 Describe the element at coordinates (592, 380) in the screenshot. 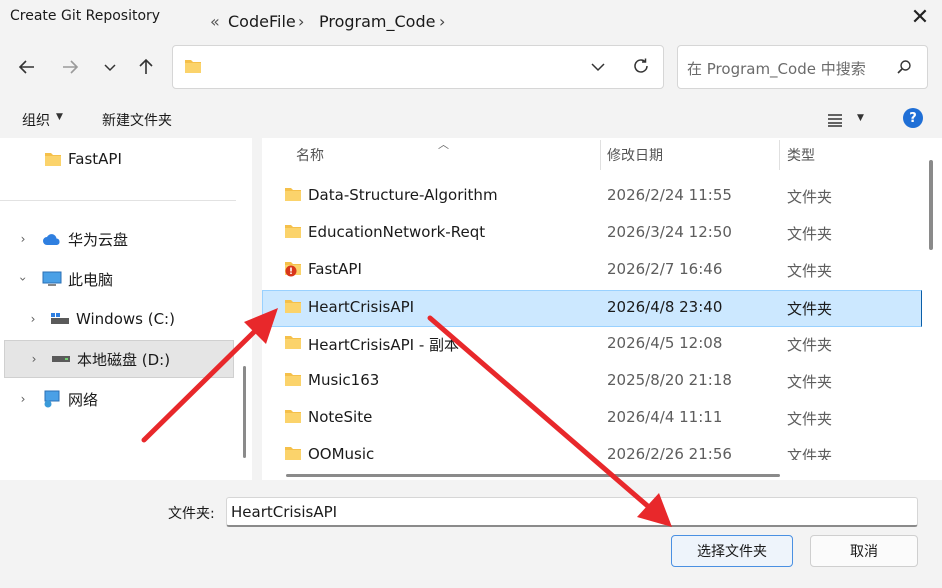

I see `file-row: Music163 2025/8/20 21:18 文件夹` at that location.